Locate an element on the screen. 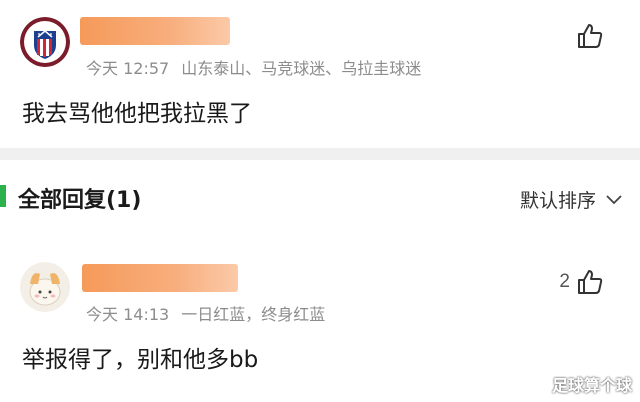  atletico-crest-icon is located at coordinates (45, 42).